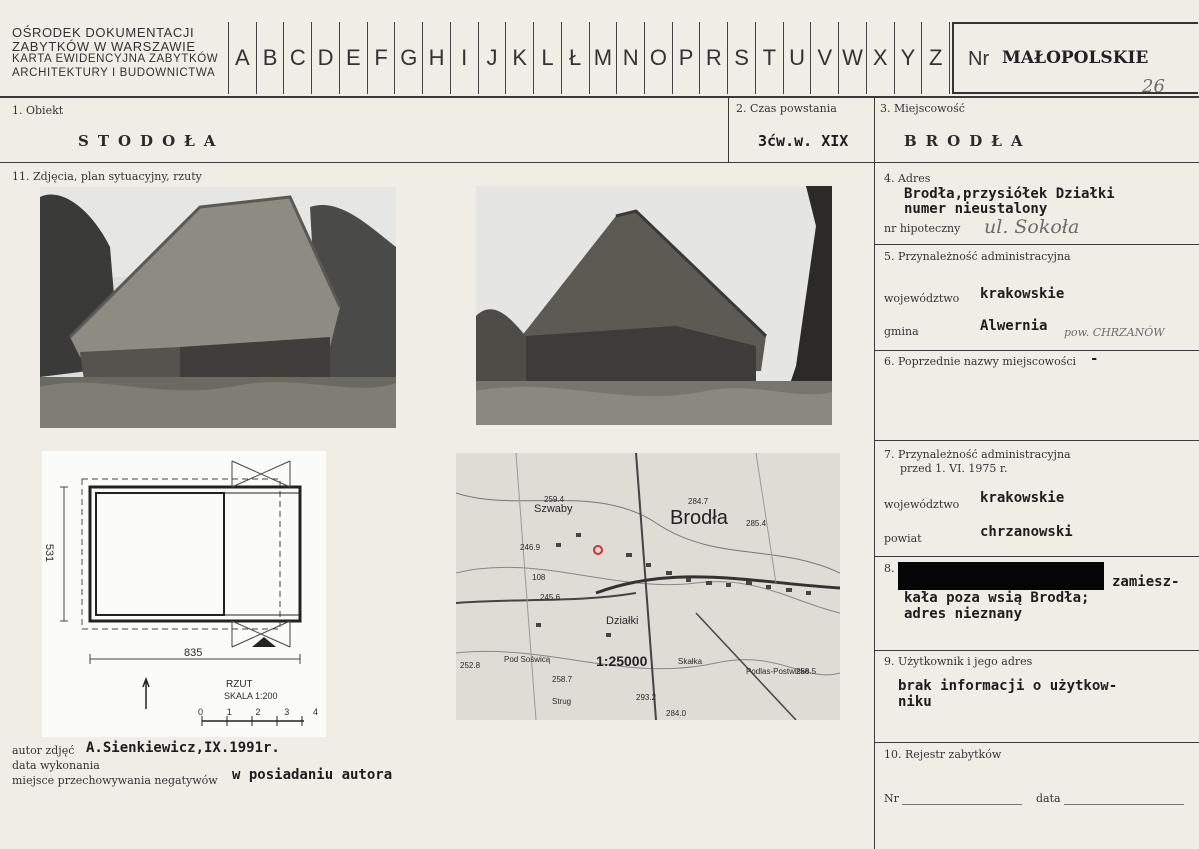 This screenshot has width=1199, height=849. I want to click on rule-header-bottom, so click(599, 97).